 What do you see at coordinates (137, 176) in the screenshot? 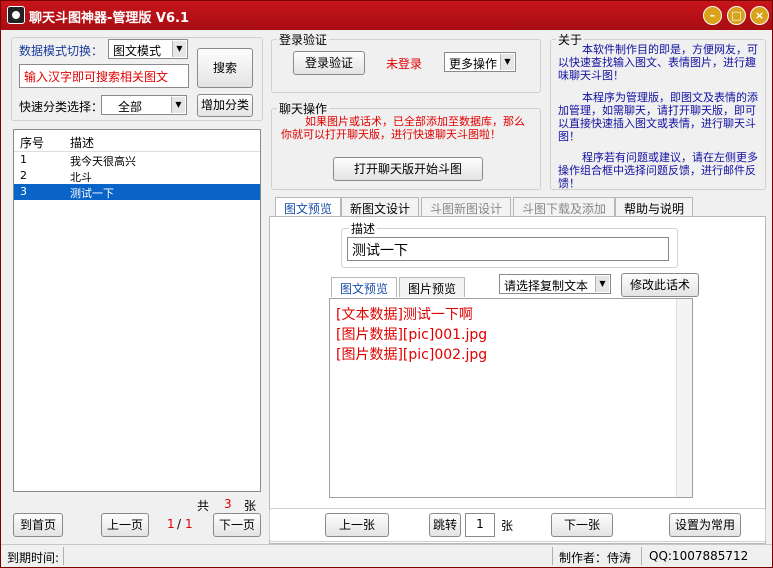
I see `list-item: 2 北斗` at bounding box center [137, 176].